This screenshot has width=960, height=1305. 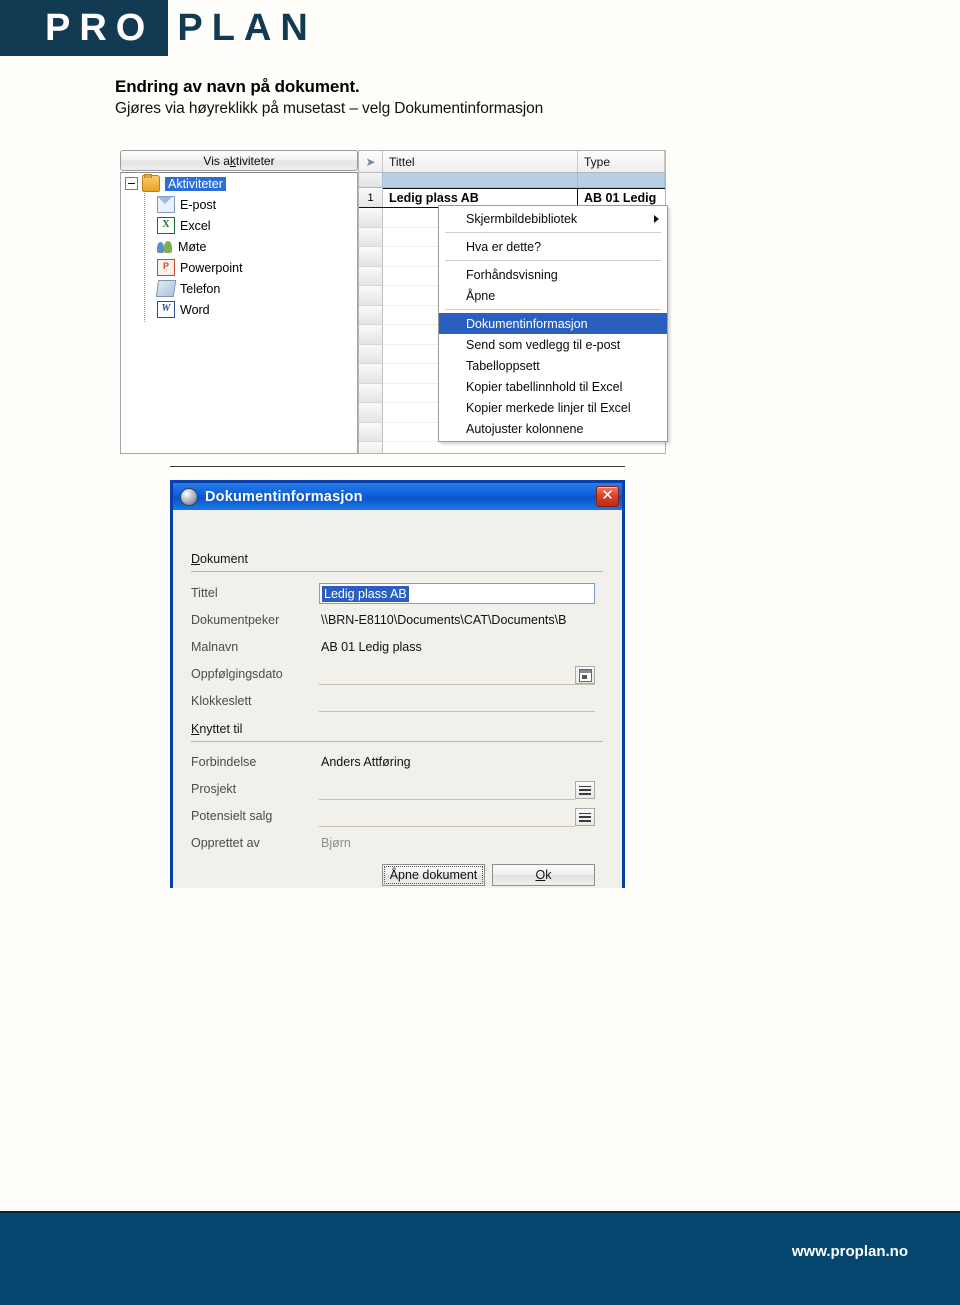 What do you see at coordinates (397, 496) in the screenshot?
I see `dialog-title-bar: Dokumentinformasjon ✕` at bounding box center [397, 496].